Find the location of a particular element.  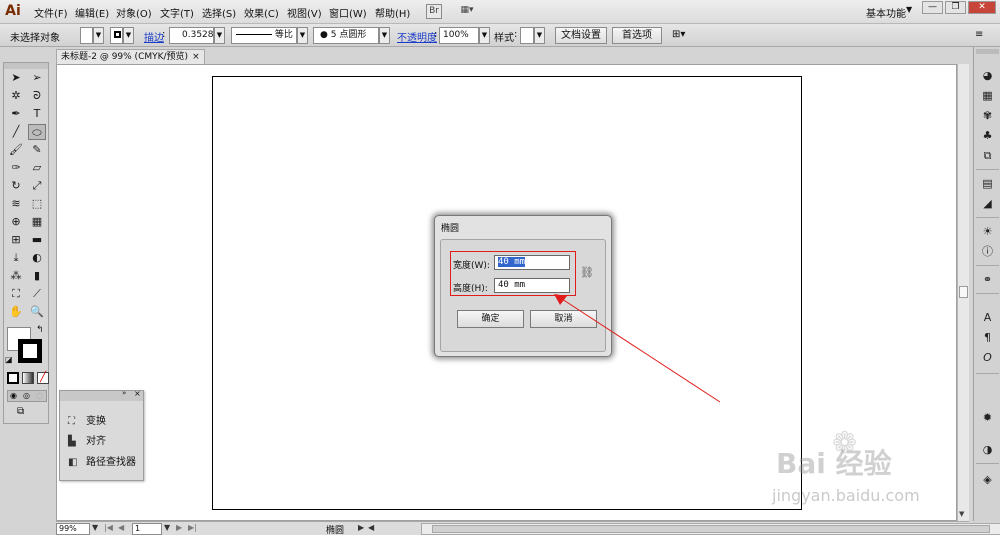

lasso-tool-icon: ᘐ is located at coordinates (37, 96).